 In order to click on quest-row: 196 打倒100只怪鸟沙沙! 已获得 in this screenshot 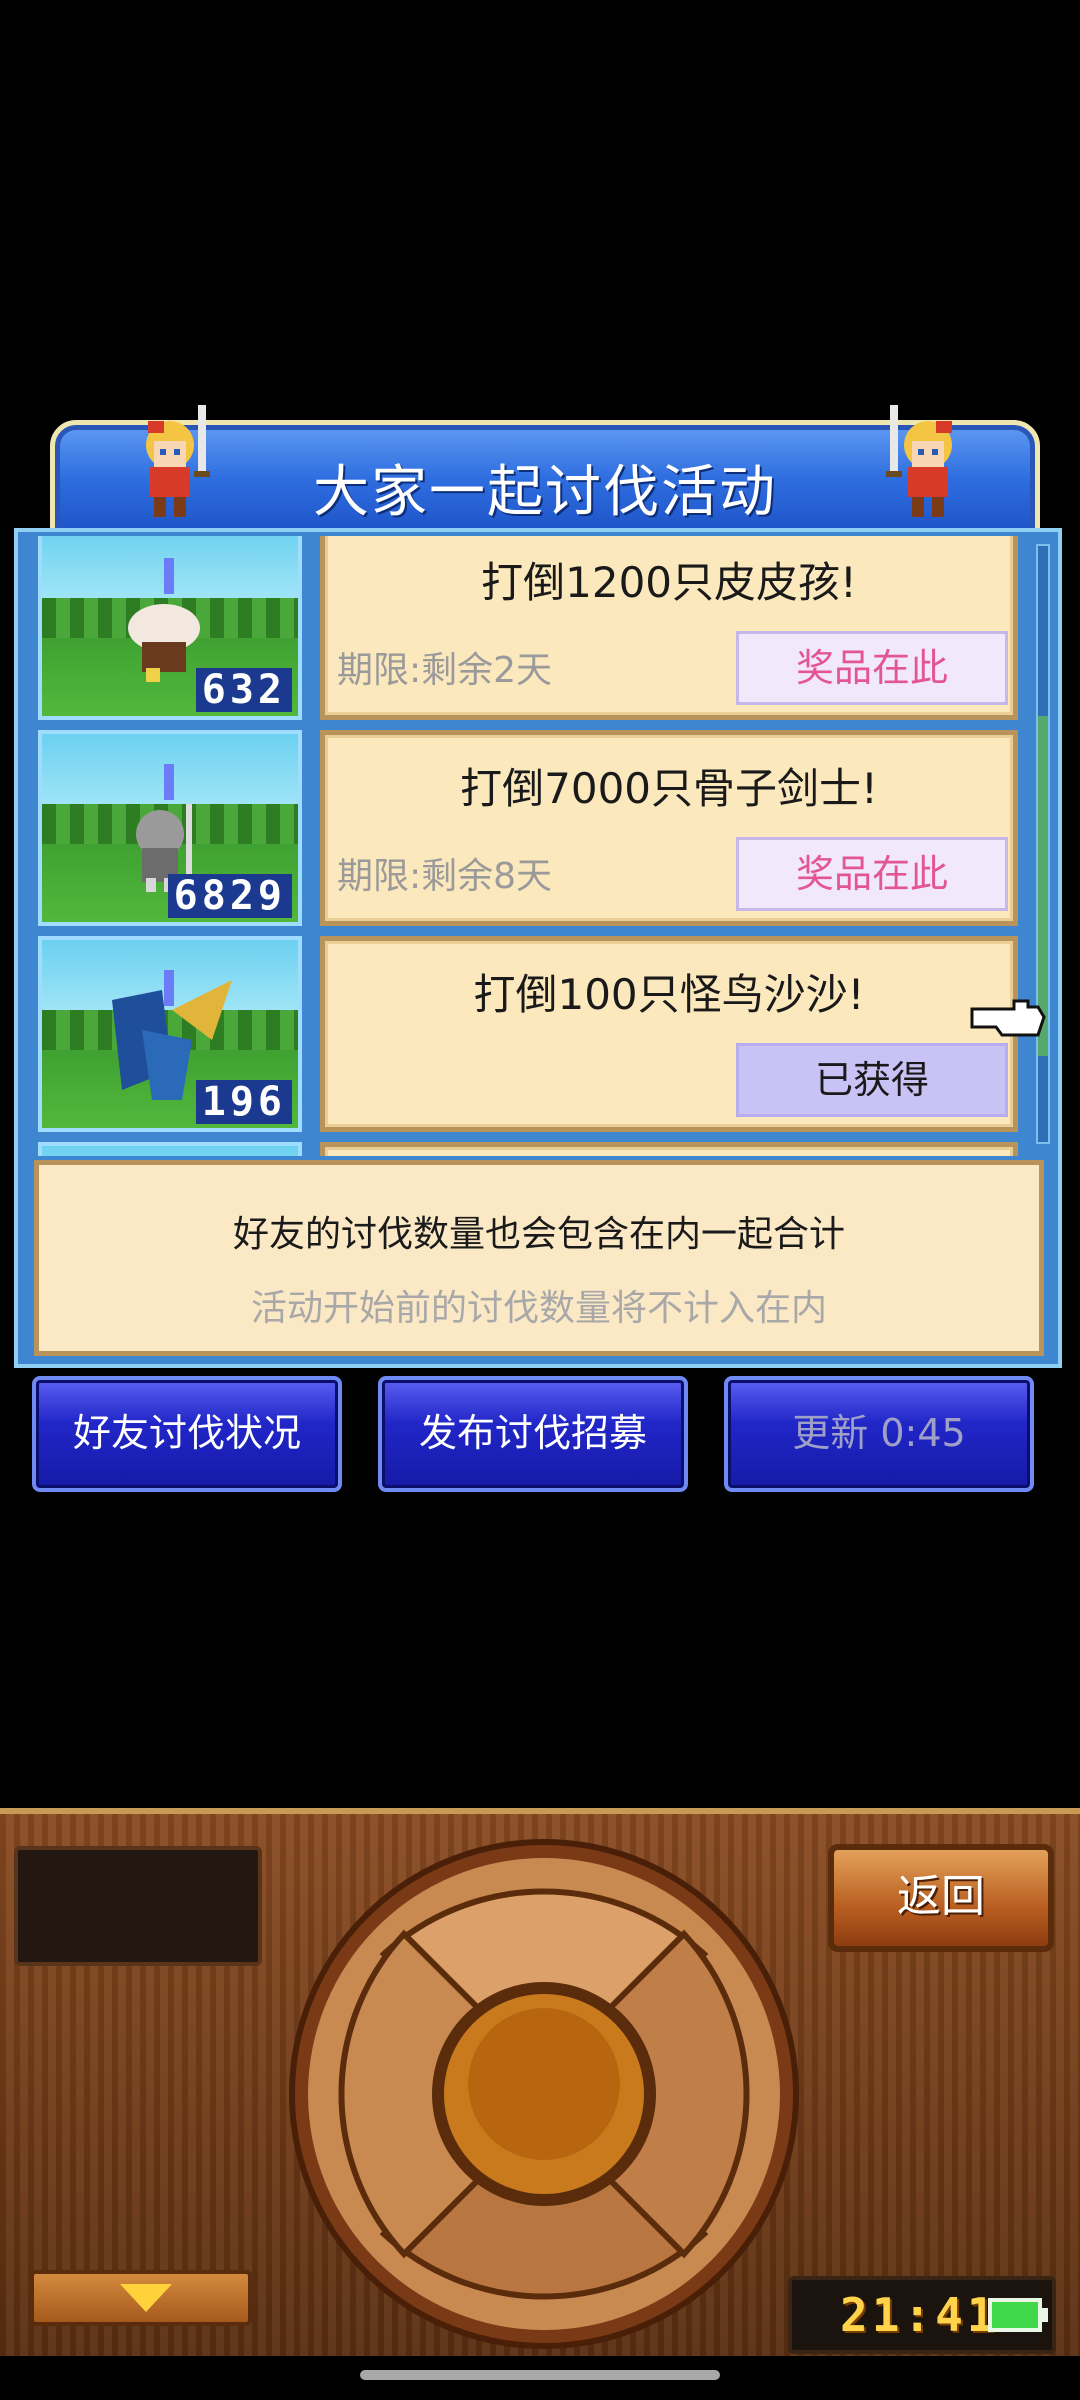, I will do `click(533, 1036)`.